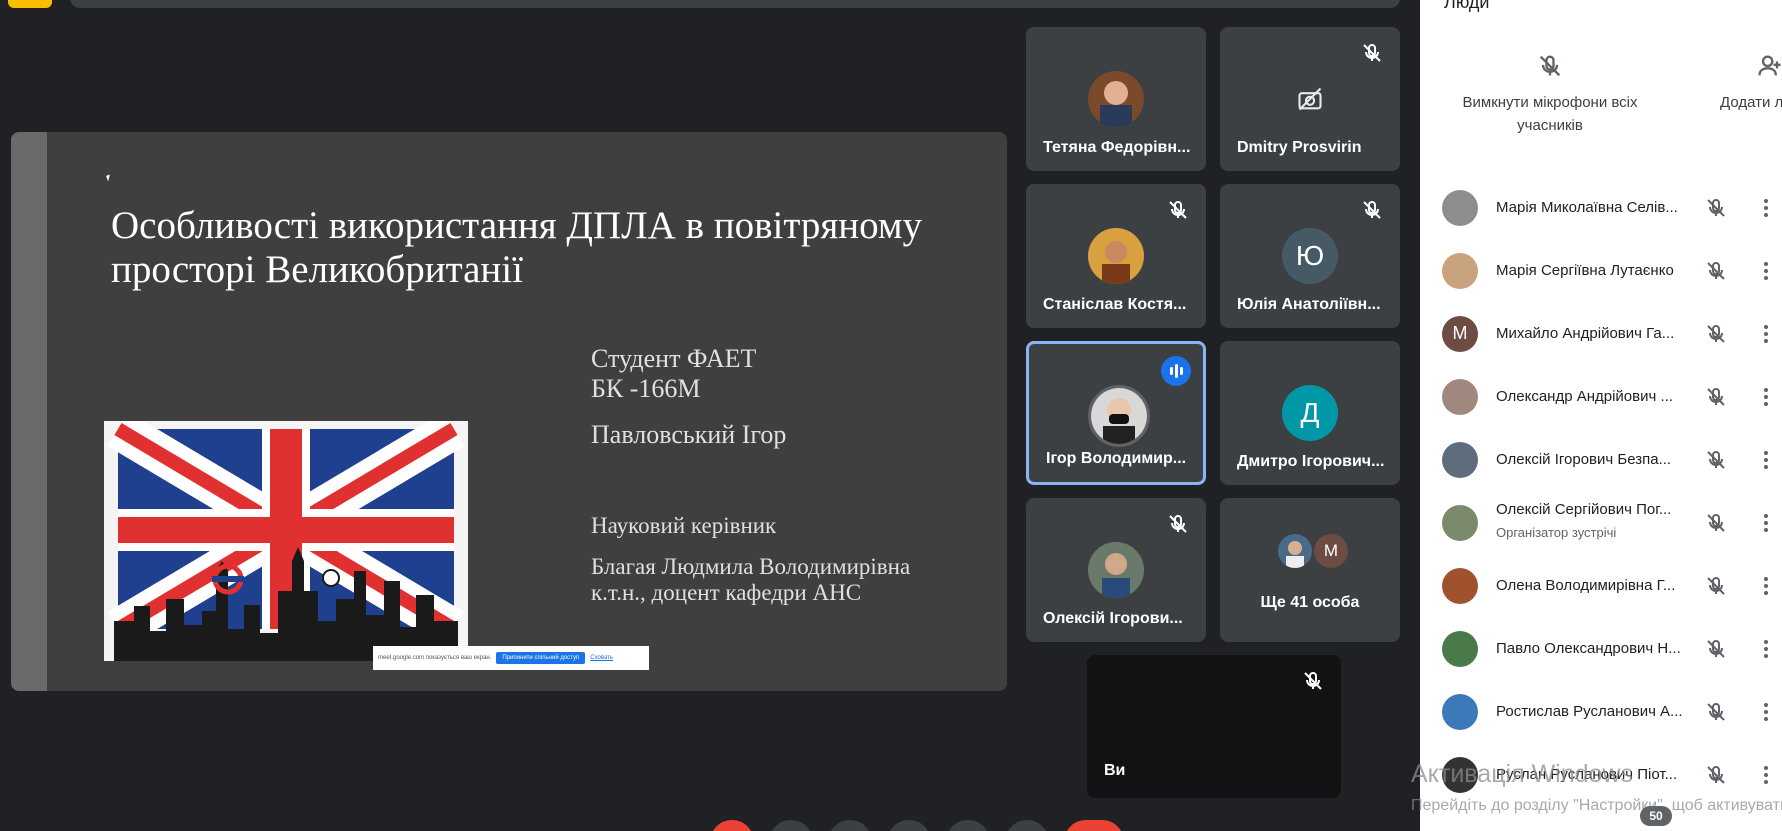 This screenshot has width=1782, height=831. What do you see at coordinates (791, 825) in the screenshot?
I see `camera-toggle-button` at bounding box center [791, 825].